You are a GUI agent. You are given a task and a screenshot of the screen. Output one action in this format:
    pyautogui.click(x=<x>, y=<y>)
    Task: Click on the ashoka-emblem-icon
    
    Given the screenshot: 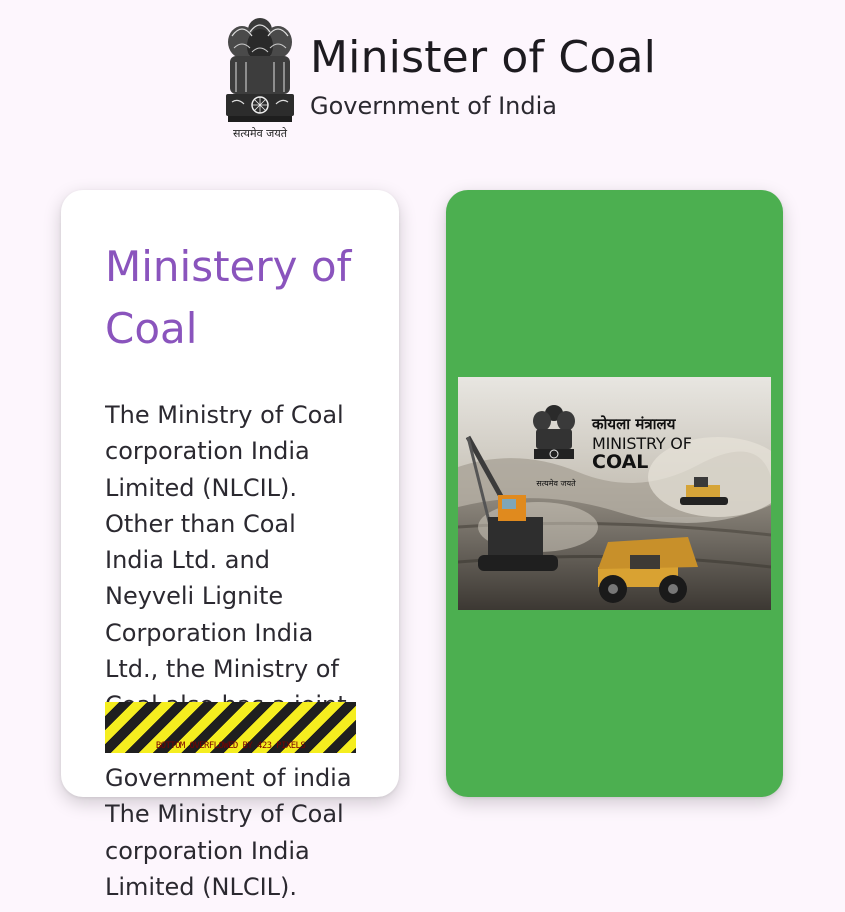 What is the action you would take?
    pyautogui.click(x=260, y=70)
    